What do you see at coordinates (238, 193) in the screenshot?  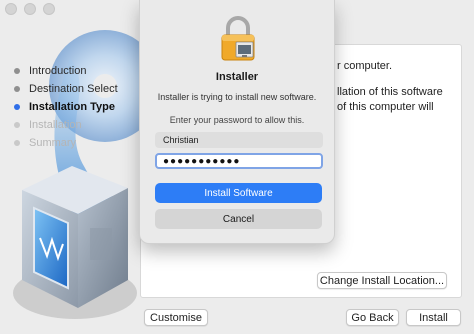 I see `install-software-button: Install Software` at bounding box center [238, 193].